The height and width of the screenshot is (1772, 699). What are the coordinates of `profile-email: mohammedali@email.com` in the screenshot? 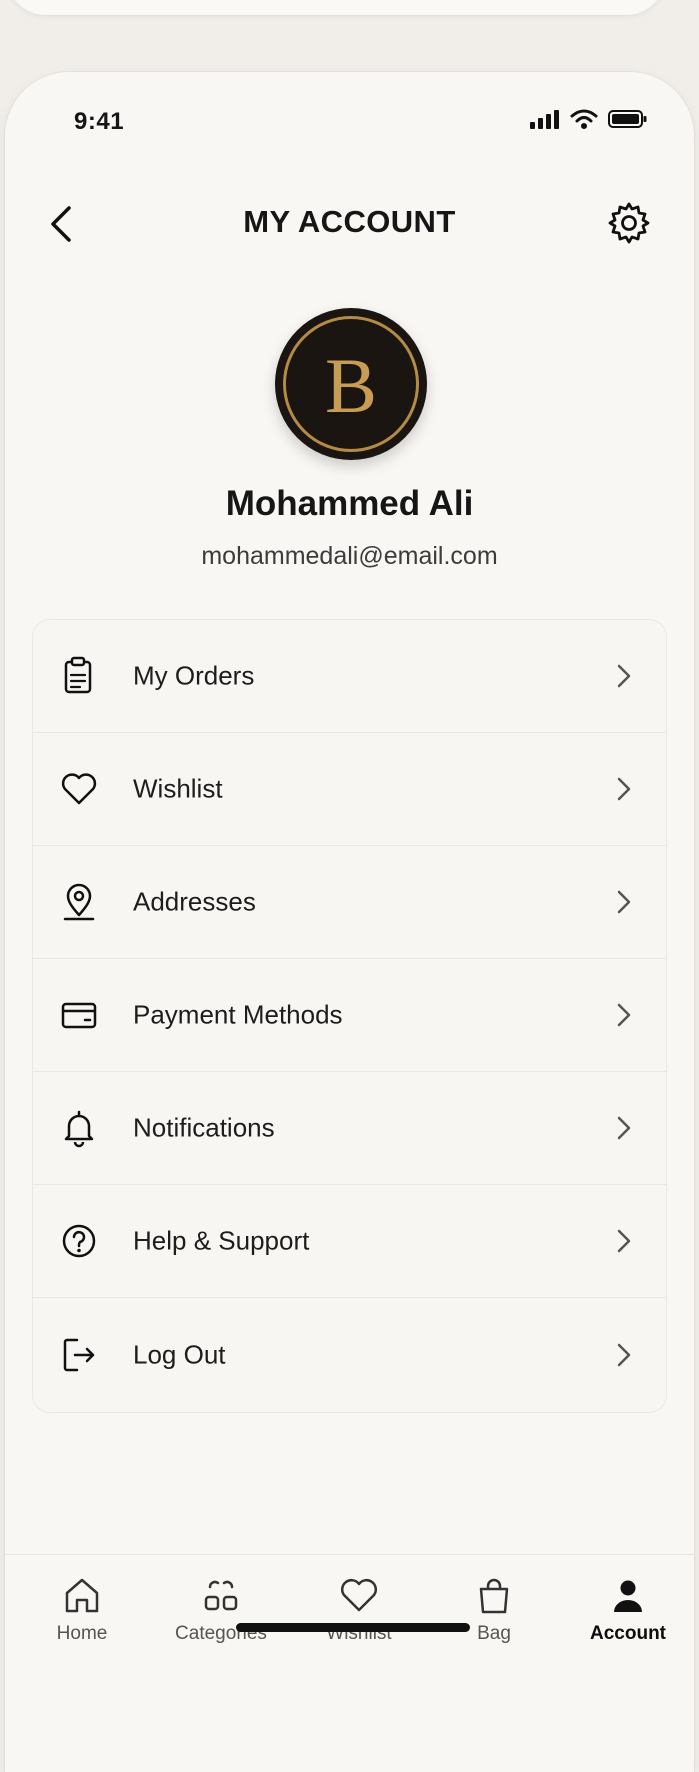 It's located at (349, 556).